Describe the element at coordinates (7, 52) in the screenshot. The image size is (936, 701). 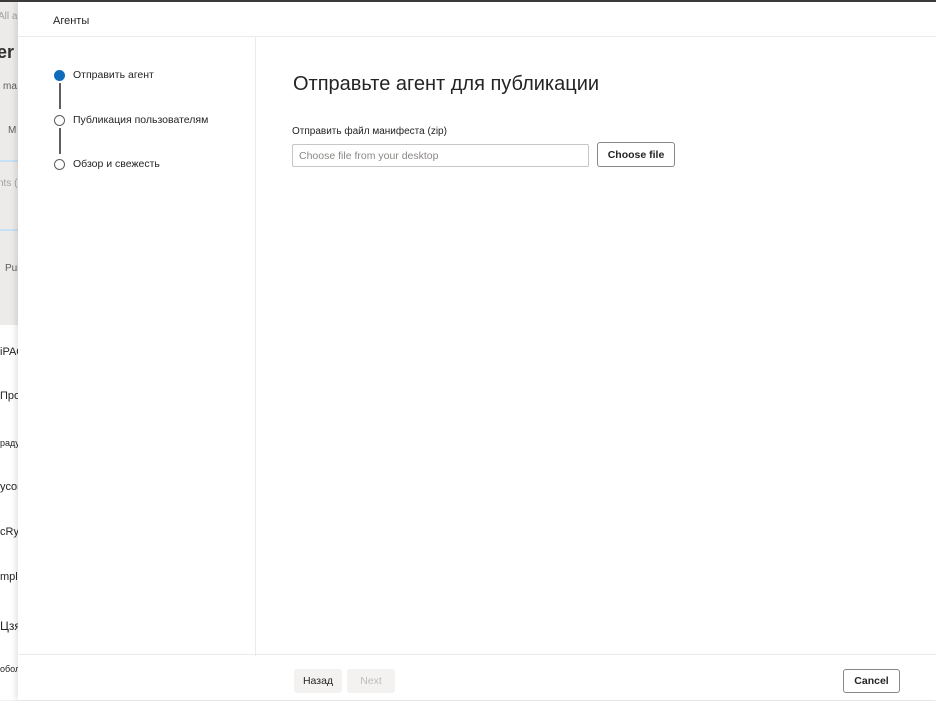
I see `bg-fragment-title: er` at that location.